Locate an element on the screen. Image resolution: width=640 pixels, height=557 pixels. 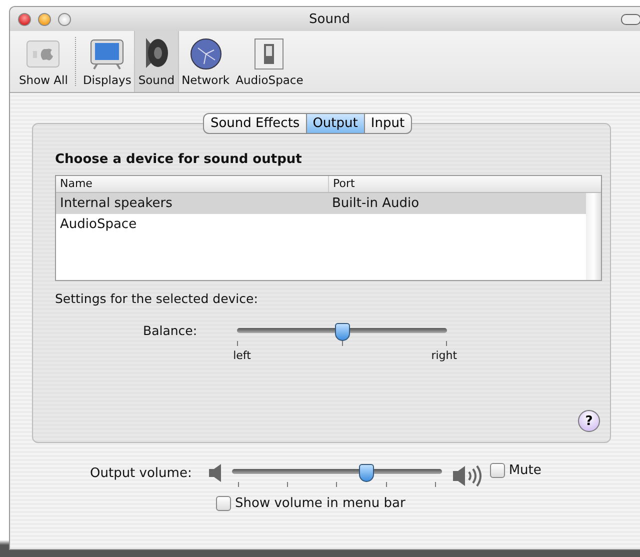
speaker-quiet-icon is located at coordinates (215, 473).